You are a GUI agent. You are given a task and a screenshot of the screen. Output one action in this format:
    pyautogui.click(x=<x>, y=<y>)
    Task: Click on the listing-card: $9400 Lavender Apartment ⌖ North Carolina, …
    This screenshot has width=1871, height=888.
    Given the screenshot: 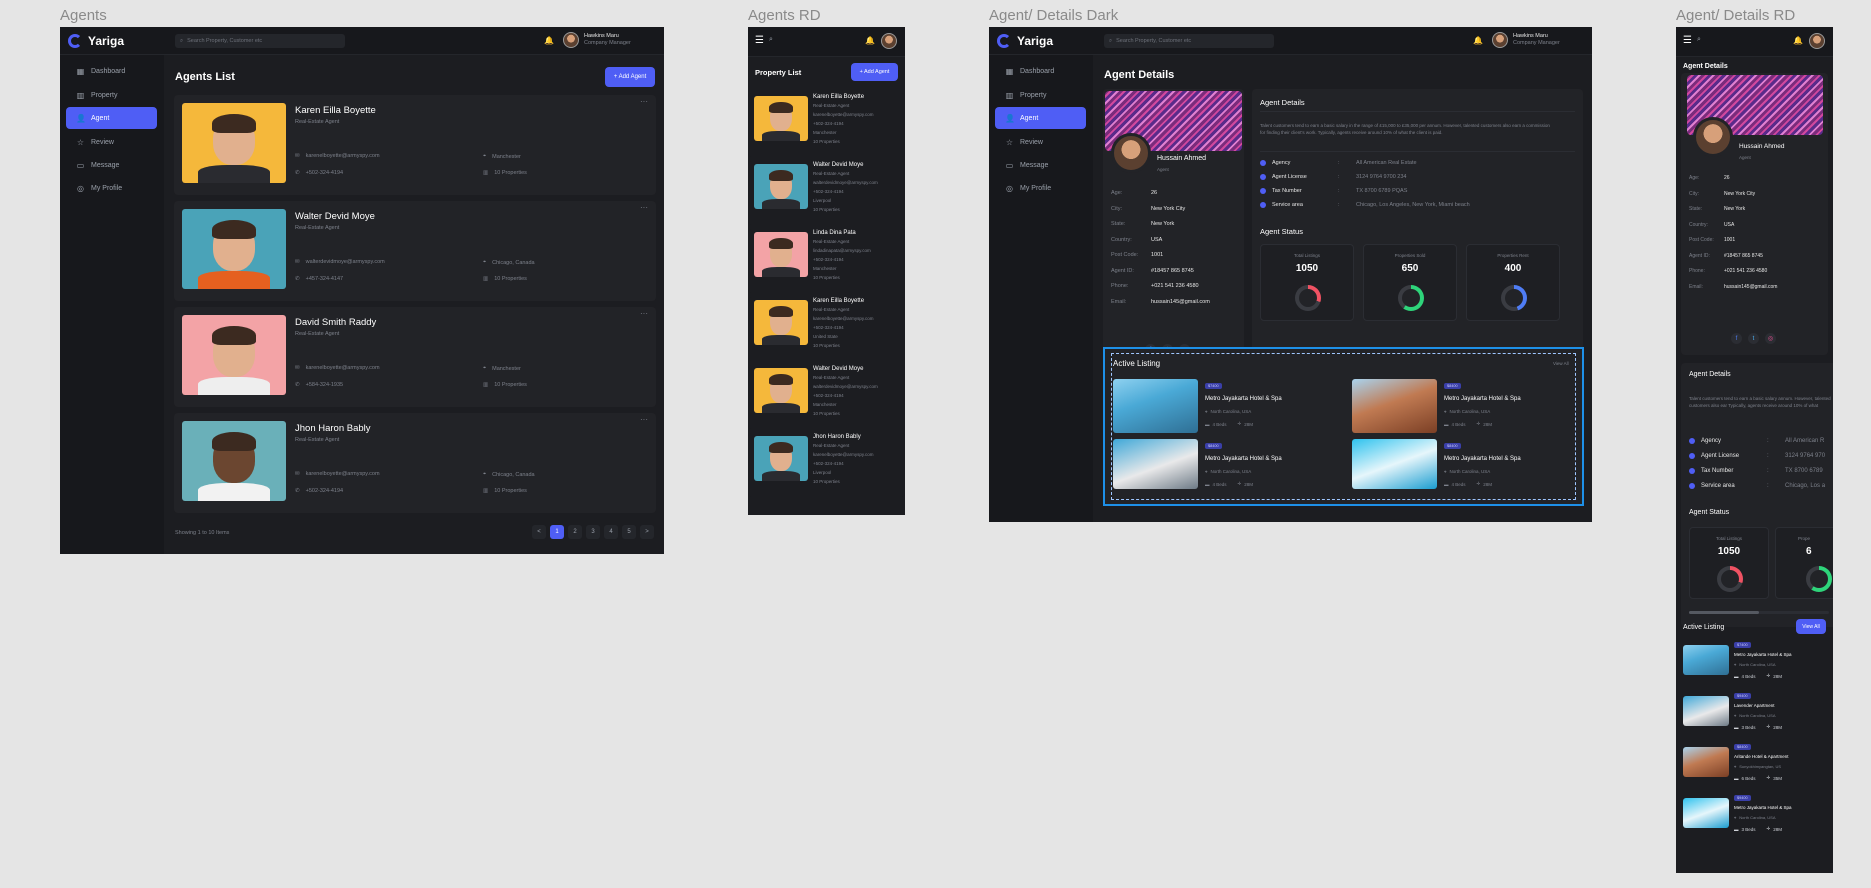 What is the action you would take?
    pyautogui.click(x=1755, y=717)
    